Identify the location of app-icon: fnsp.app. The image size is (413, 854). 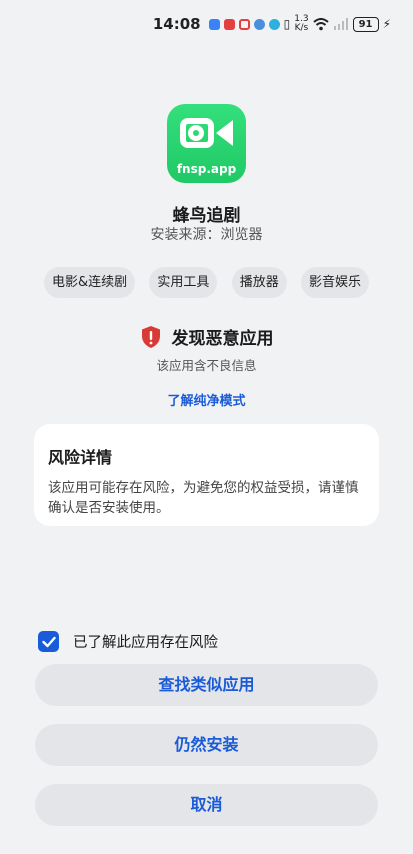
(206, 143).